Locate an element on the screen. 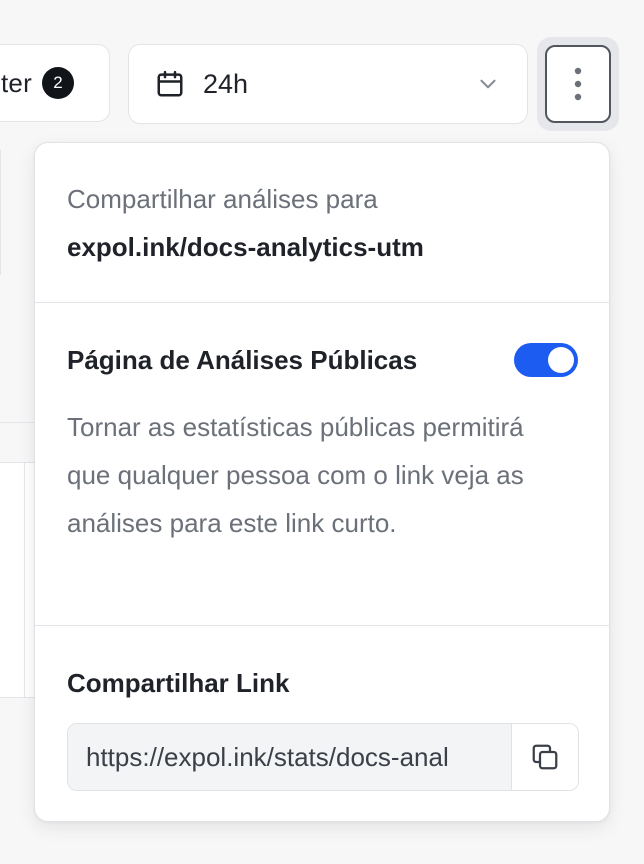 This screenshot has height=864, width=644. more-options-button is located at coordinates (578, 84).